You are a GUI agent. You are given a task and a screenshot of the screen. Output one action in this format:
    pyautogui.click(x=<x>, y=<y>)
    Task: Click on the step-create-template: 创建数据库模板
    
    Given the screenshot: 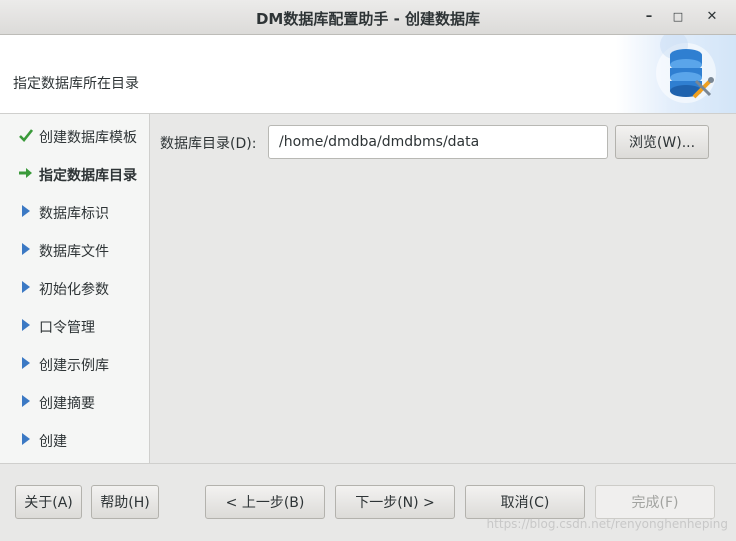 What is the action you would take?
    pyautogui.click(x=75, y=136)
    